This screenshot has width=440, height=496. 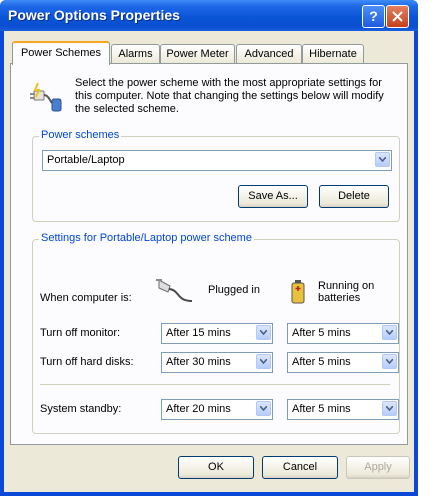 What do you see at coordinates (300, 467) in the screenshot?
I see `cancel-button: Cancel` at bounding box center [300, 467].